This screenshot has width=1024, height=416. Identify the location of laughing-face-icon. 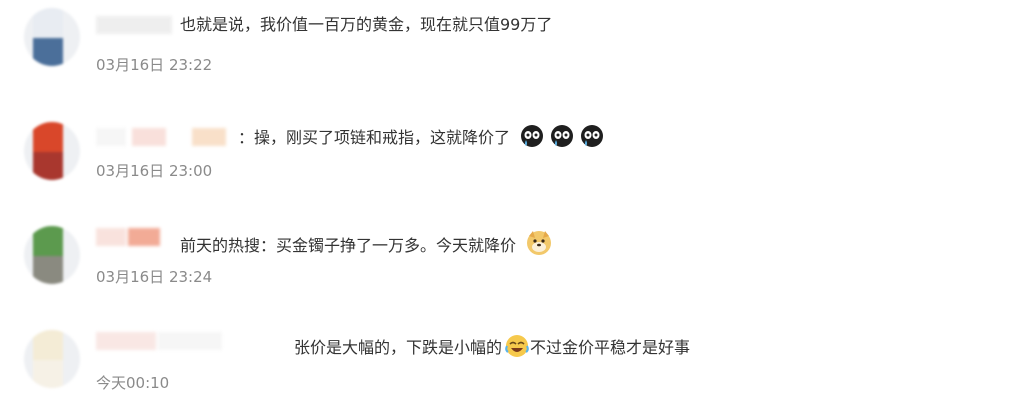
(517, 349).